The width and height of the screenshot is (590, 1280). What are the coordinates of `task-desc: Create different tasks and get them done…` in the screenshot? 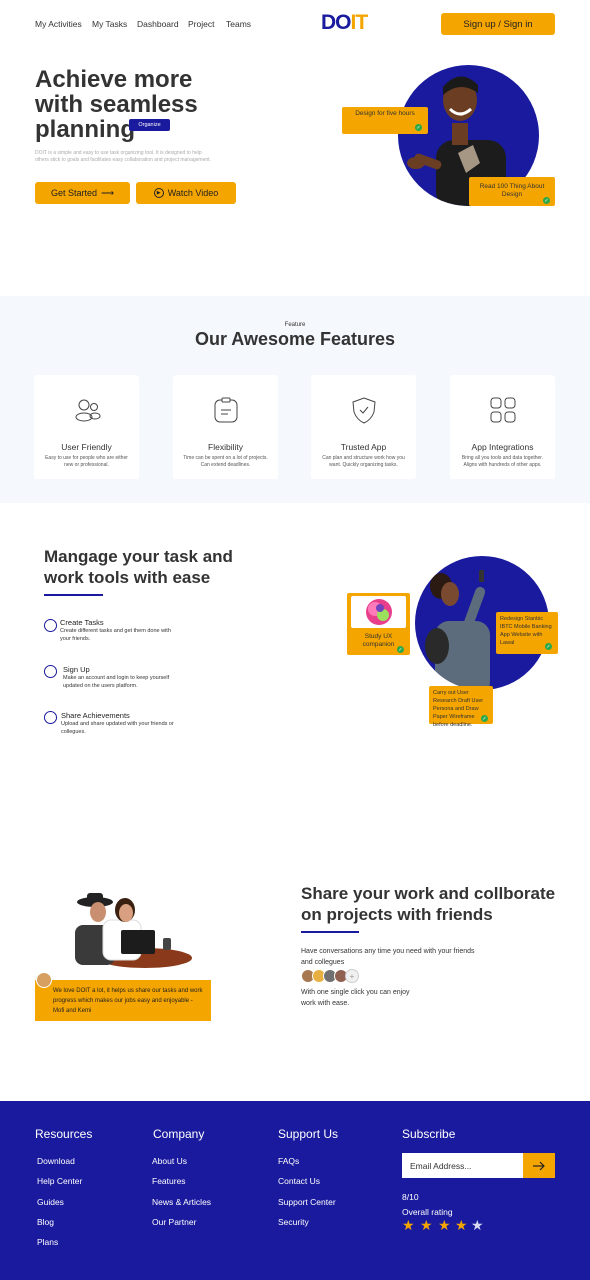 It's located at (115, 635).